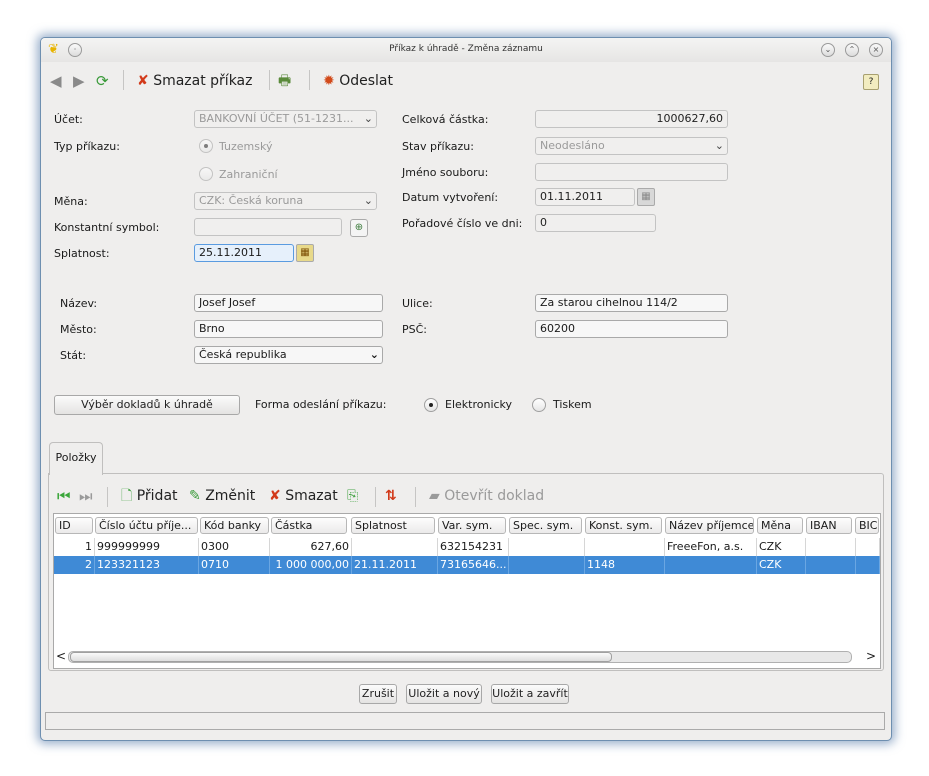 The image size is (929, 776). I want to click on column-header-currency: Měna, so click(780, 525).